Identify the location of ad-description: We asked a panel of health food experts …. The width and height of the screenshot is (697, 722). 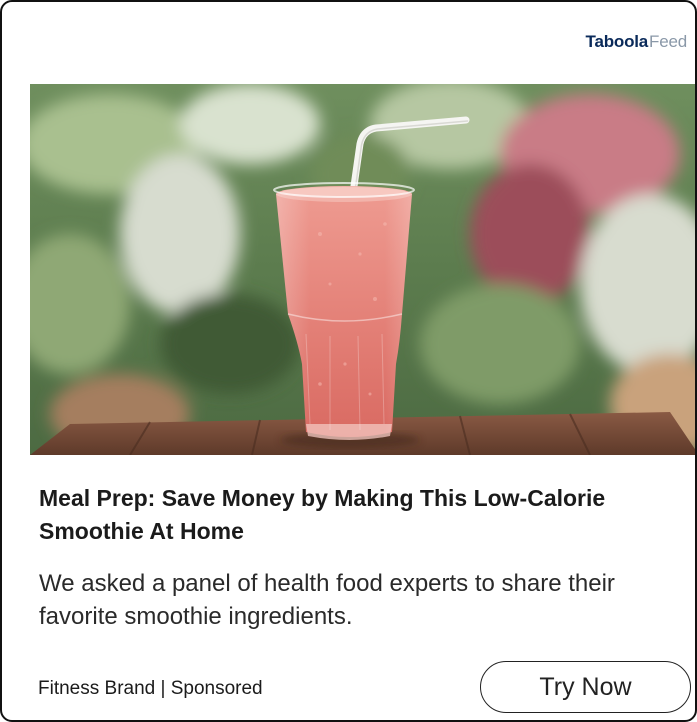
(349, 600).